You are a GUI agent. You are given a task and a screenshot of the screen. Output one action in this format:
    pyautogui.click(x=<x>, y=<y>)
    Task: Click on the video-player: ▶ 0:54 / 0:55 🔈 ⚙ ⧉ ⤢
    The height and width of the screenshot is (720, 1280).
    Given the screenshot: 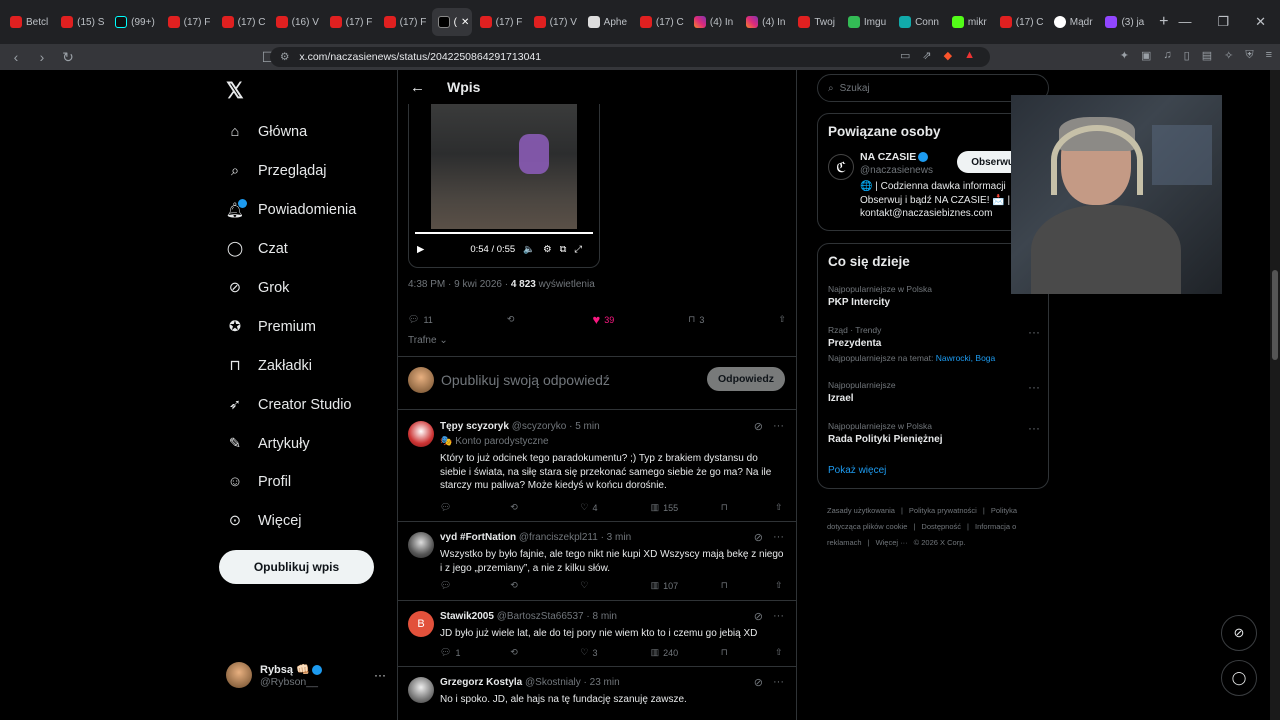 What is the action you would take?
    pyautogui.click(x=504, y=186)
    